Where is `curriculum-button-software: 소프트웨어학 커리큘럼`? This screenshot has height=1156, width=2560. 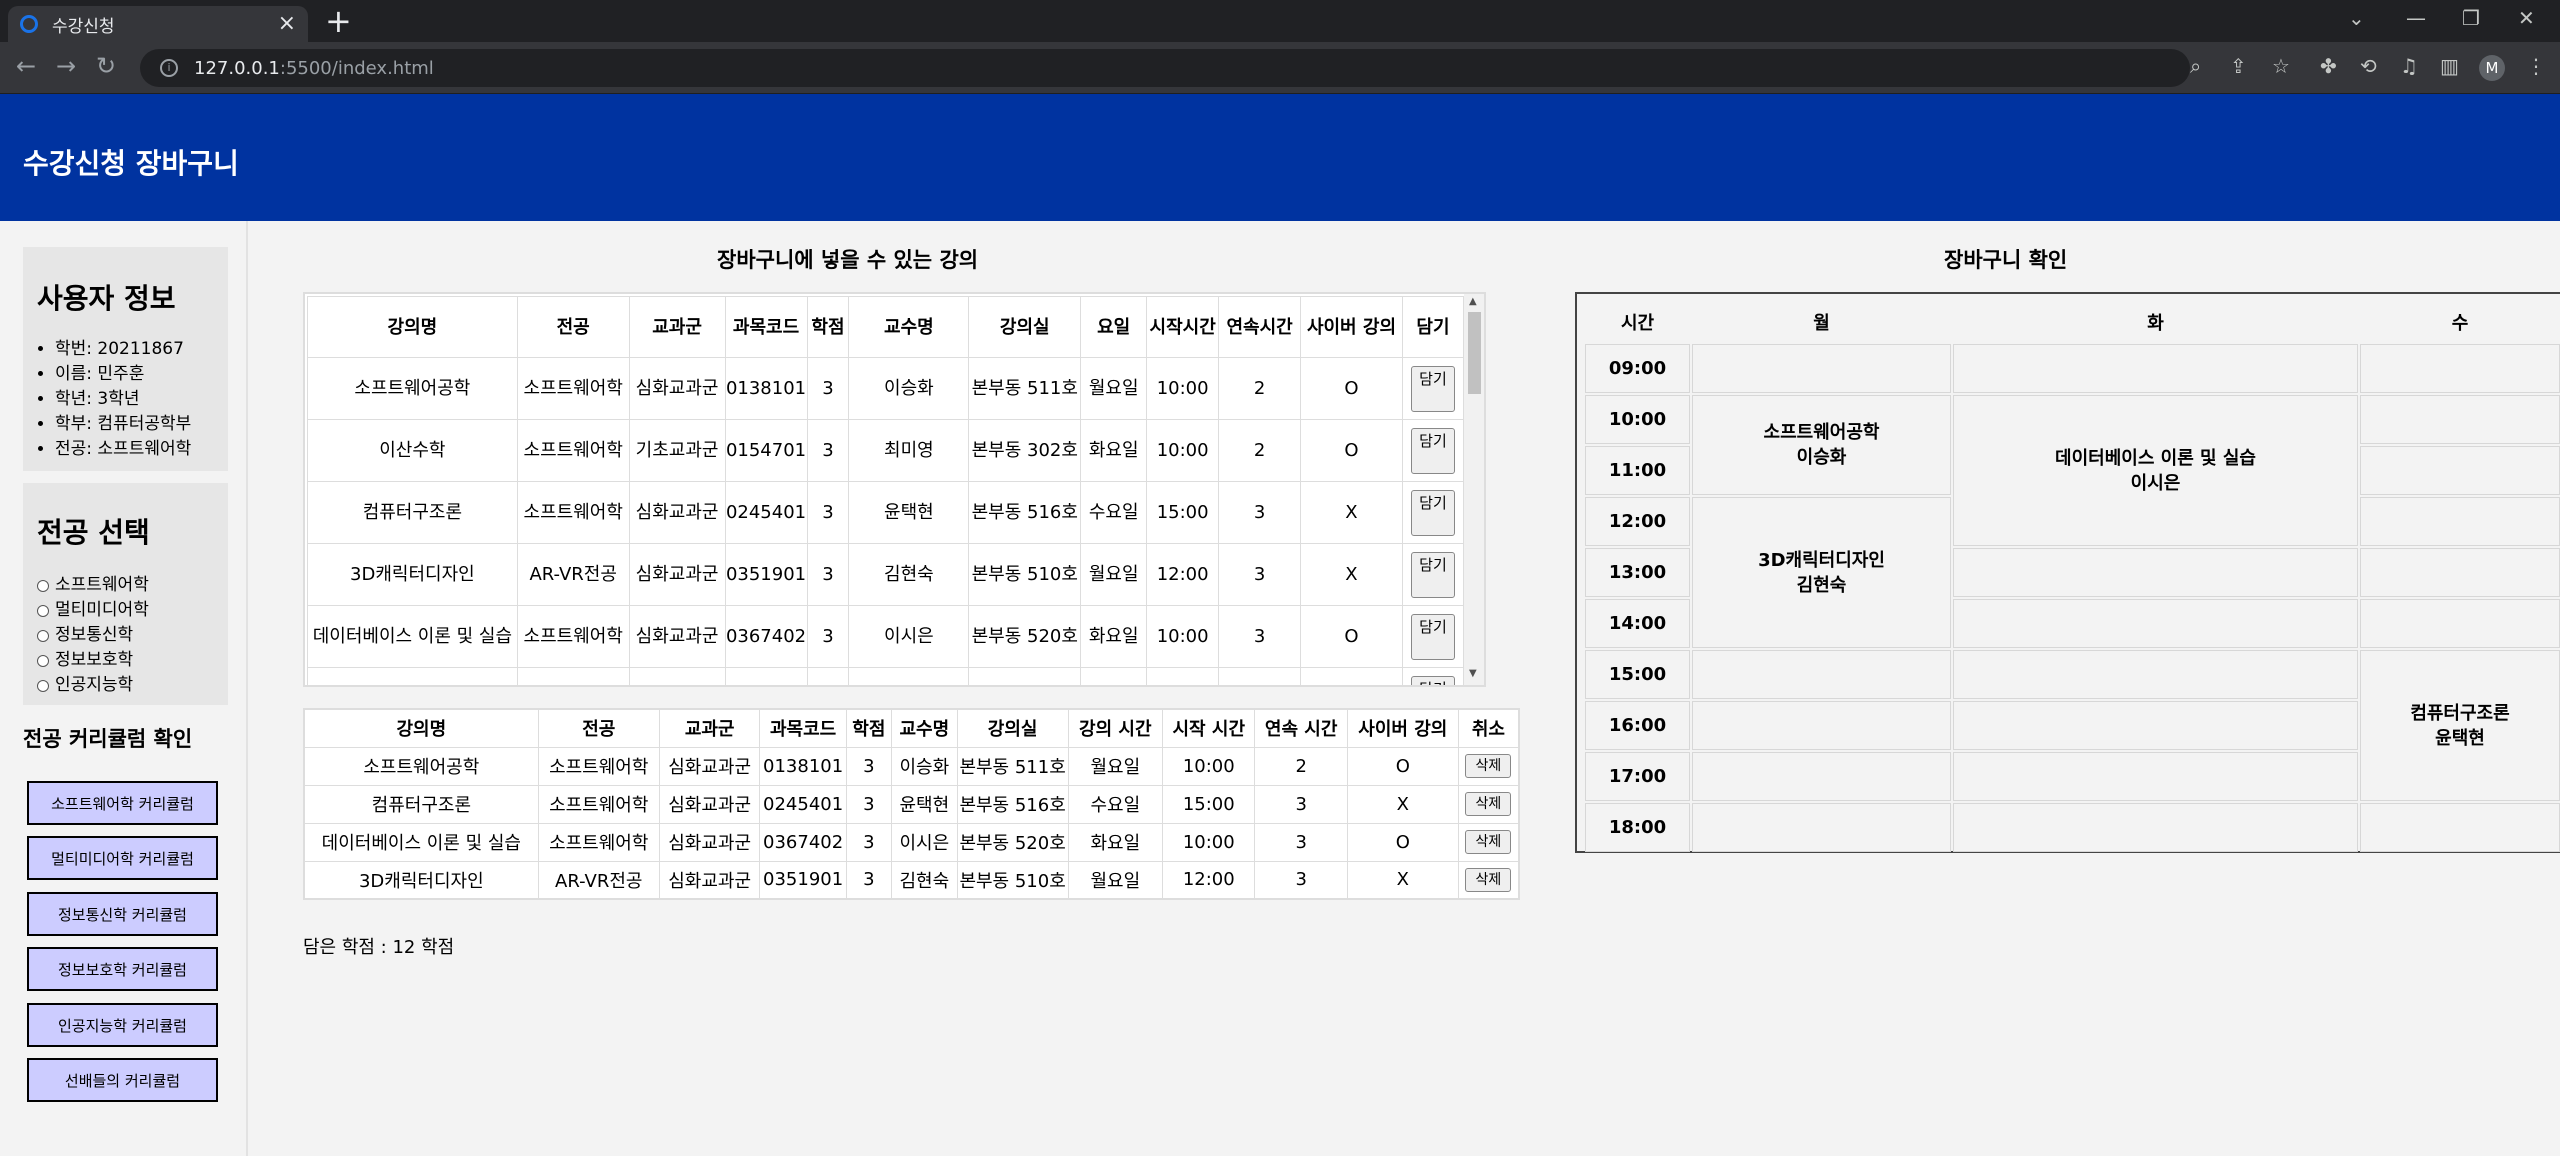
curriculum-button-software: 소프트웨어학 커리큘럼 is located at coordinates (122, 803).